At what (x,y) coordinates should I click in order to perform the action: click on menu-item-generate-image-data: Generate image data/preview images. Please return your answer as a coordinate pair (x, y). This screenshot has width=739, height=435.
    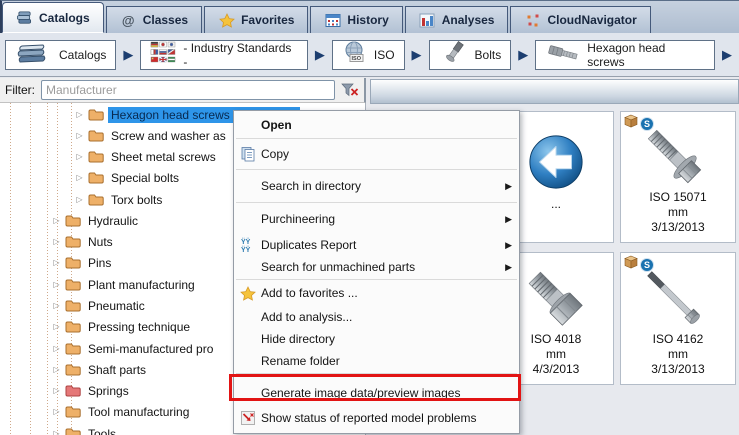
    Looking at the image, I should click on (376, 393).